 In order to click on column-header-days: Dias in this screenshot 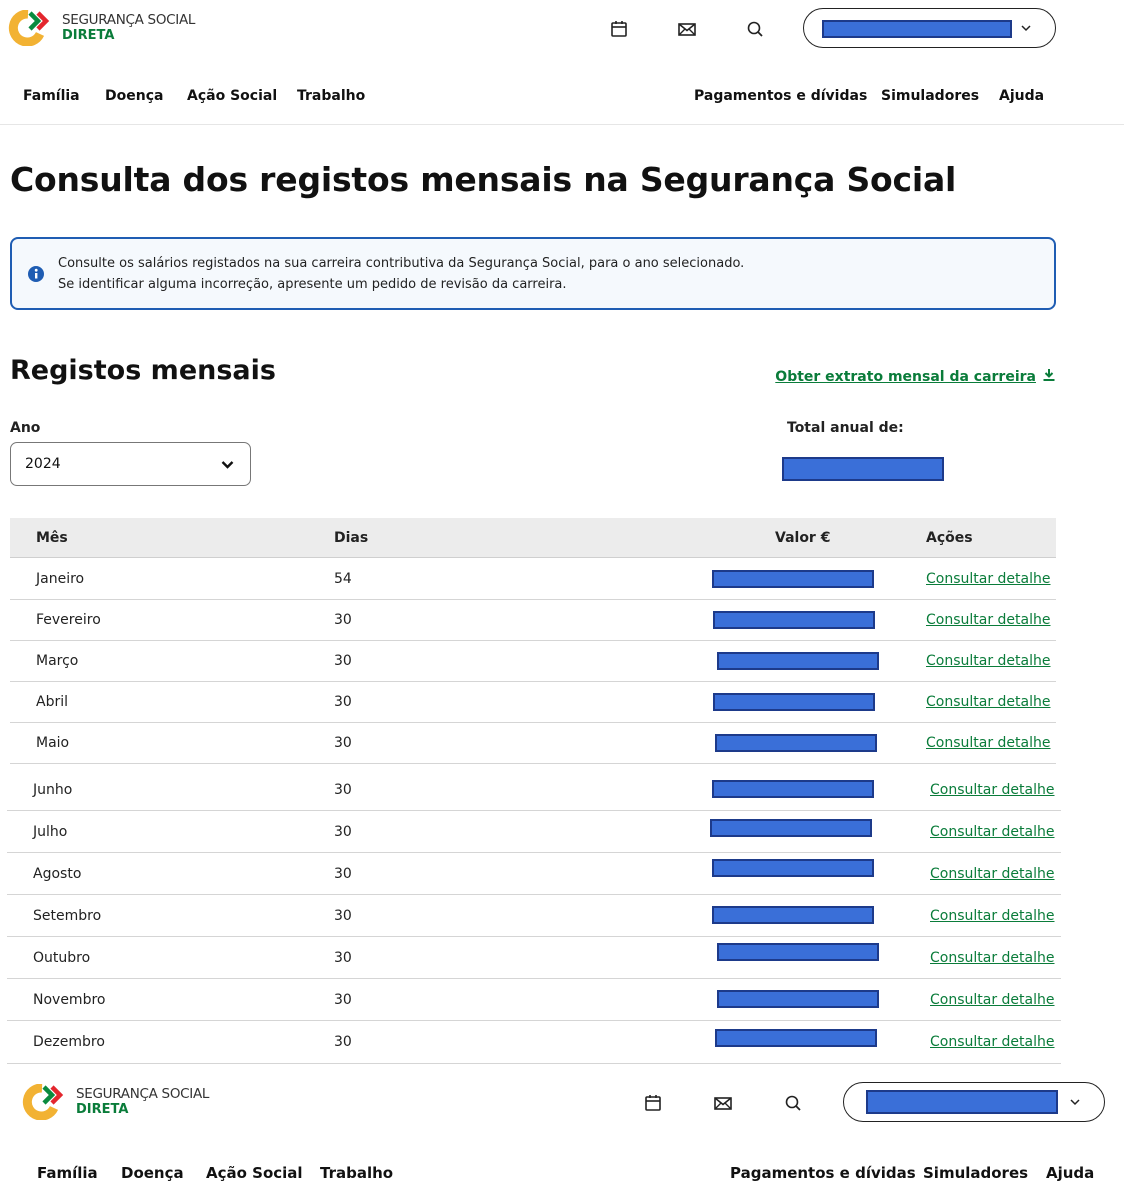, I will do `click(351, 538)`.